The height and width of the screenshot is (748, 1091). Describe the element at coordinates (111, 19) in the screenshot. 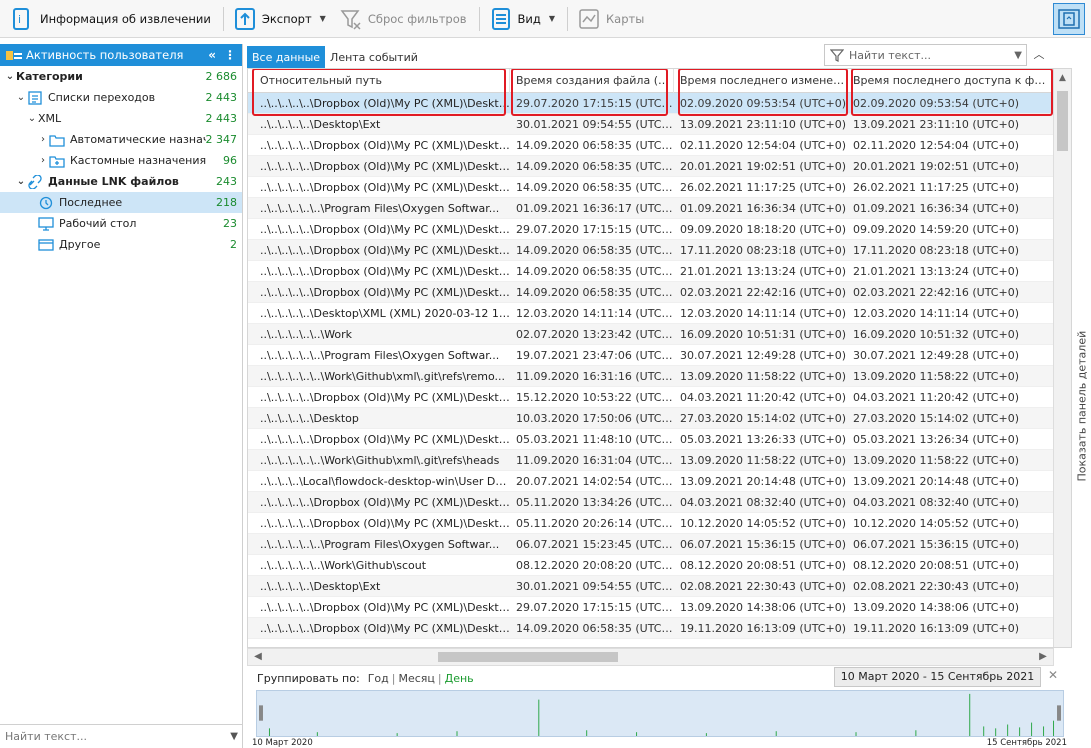

I see `extraction-info-button: i Информация об извлечении` at that location.